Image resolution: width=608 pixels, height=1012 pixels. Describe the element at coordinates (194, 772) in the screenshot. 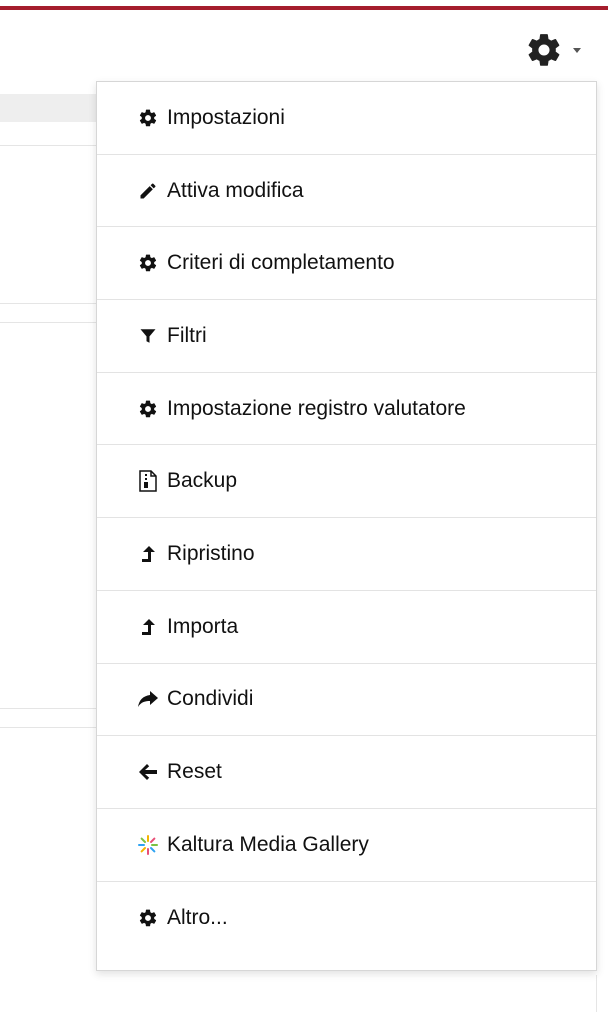

I see `menu-item-label: Reset` at that location.